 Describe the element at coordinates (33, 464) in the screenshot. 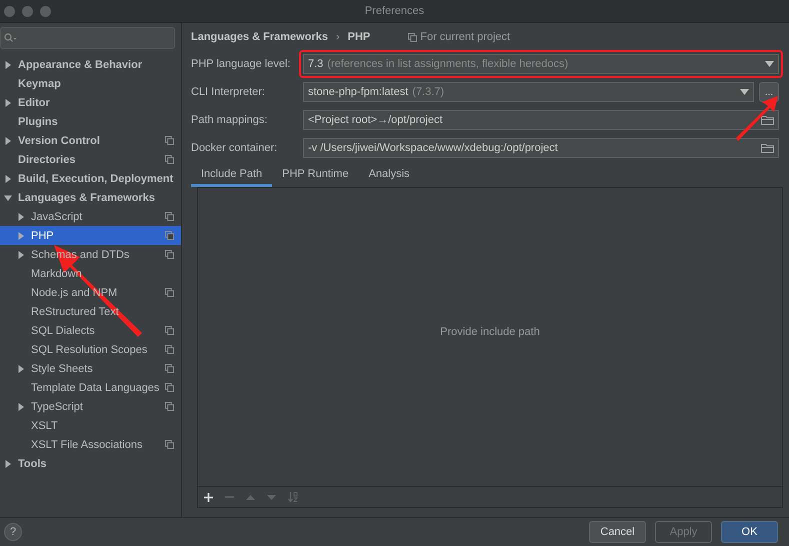

I see `tree-item-label: Tools` at that location.